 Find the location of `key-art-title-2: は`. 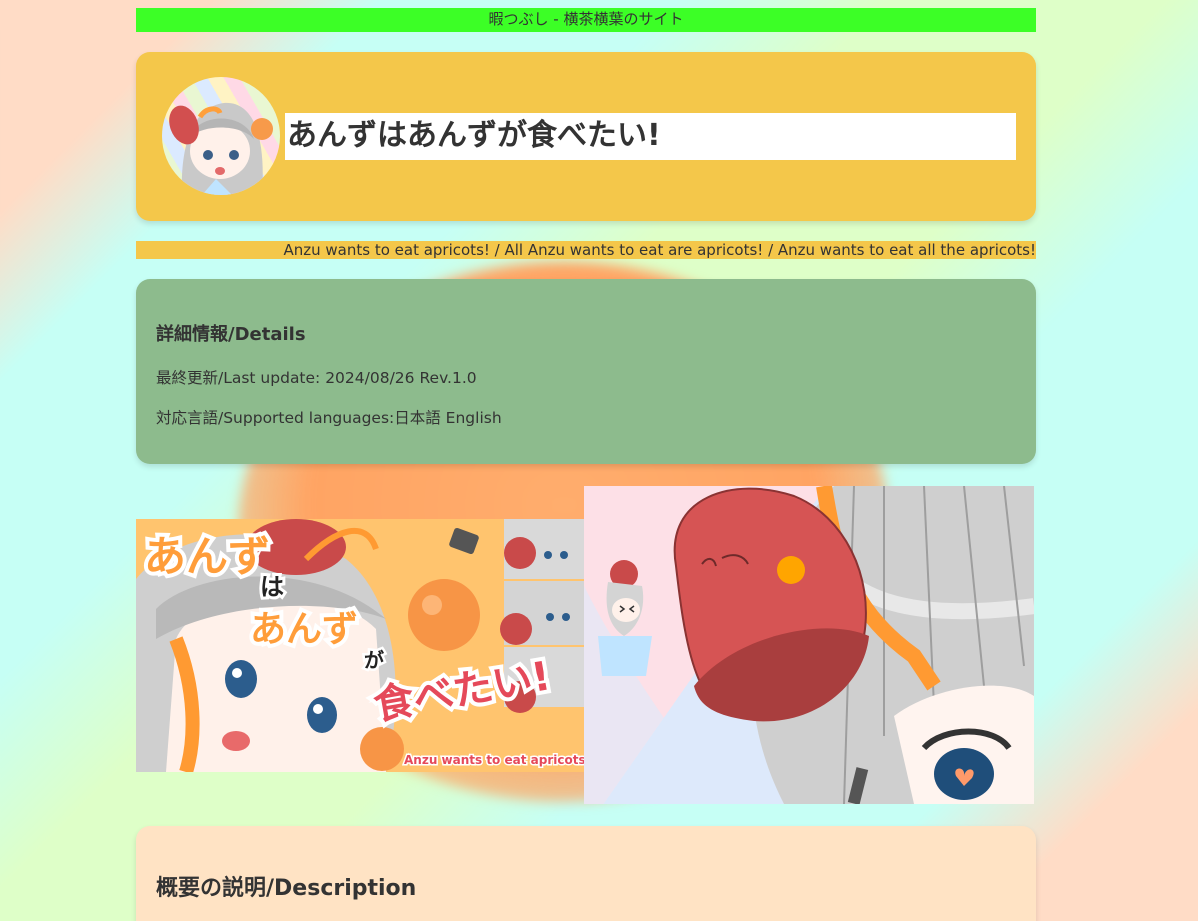

key-art-title-2: は is located at coordinates (272, 587).